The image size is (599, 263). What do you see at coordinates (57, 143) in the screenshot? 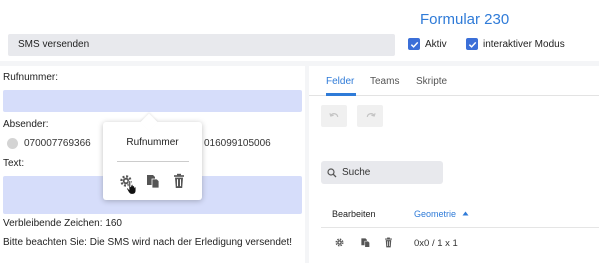
I see `absender-option-label: 070007769366` at bounding box center [57, 143].